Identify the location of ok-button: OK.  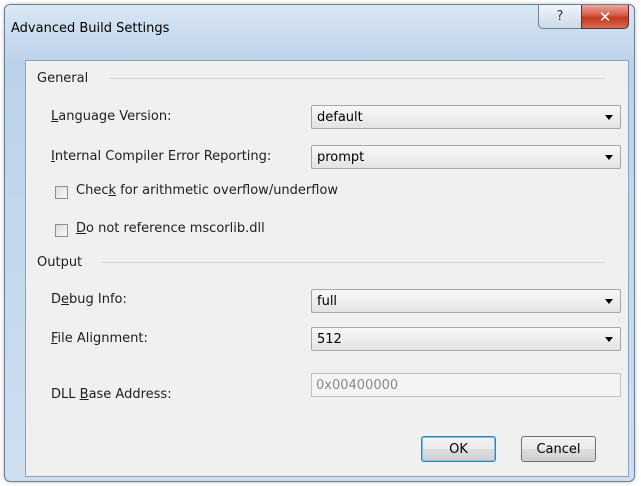
(458, 449).